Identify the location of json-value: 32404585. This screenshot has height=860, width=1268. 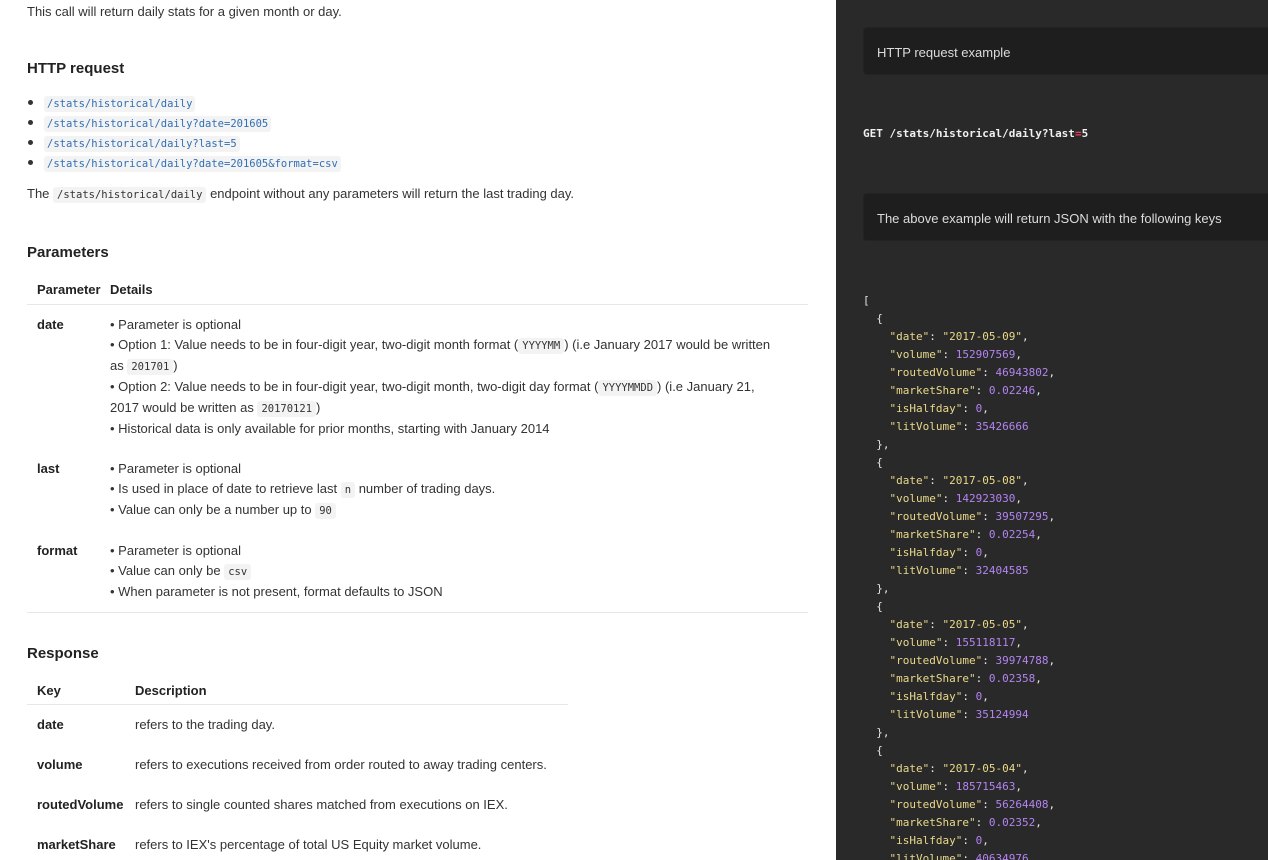
(1002, 570).